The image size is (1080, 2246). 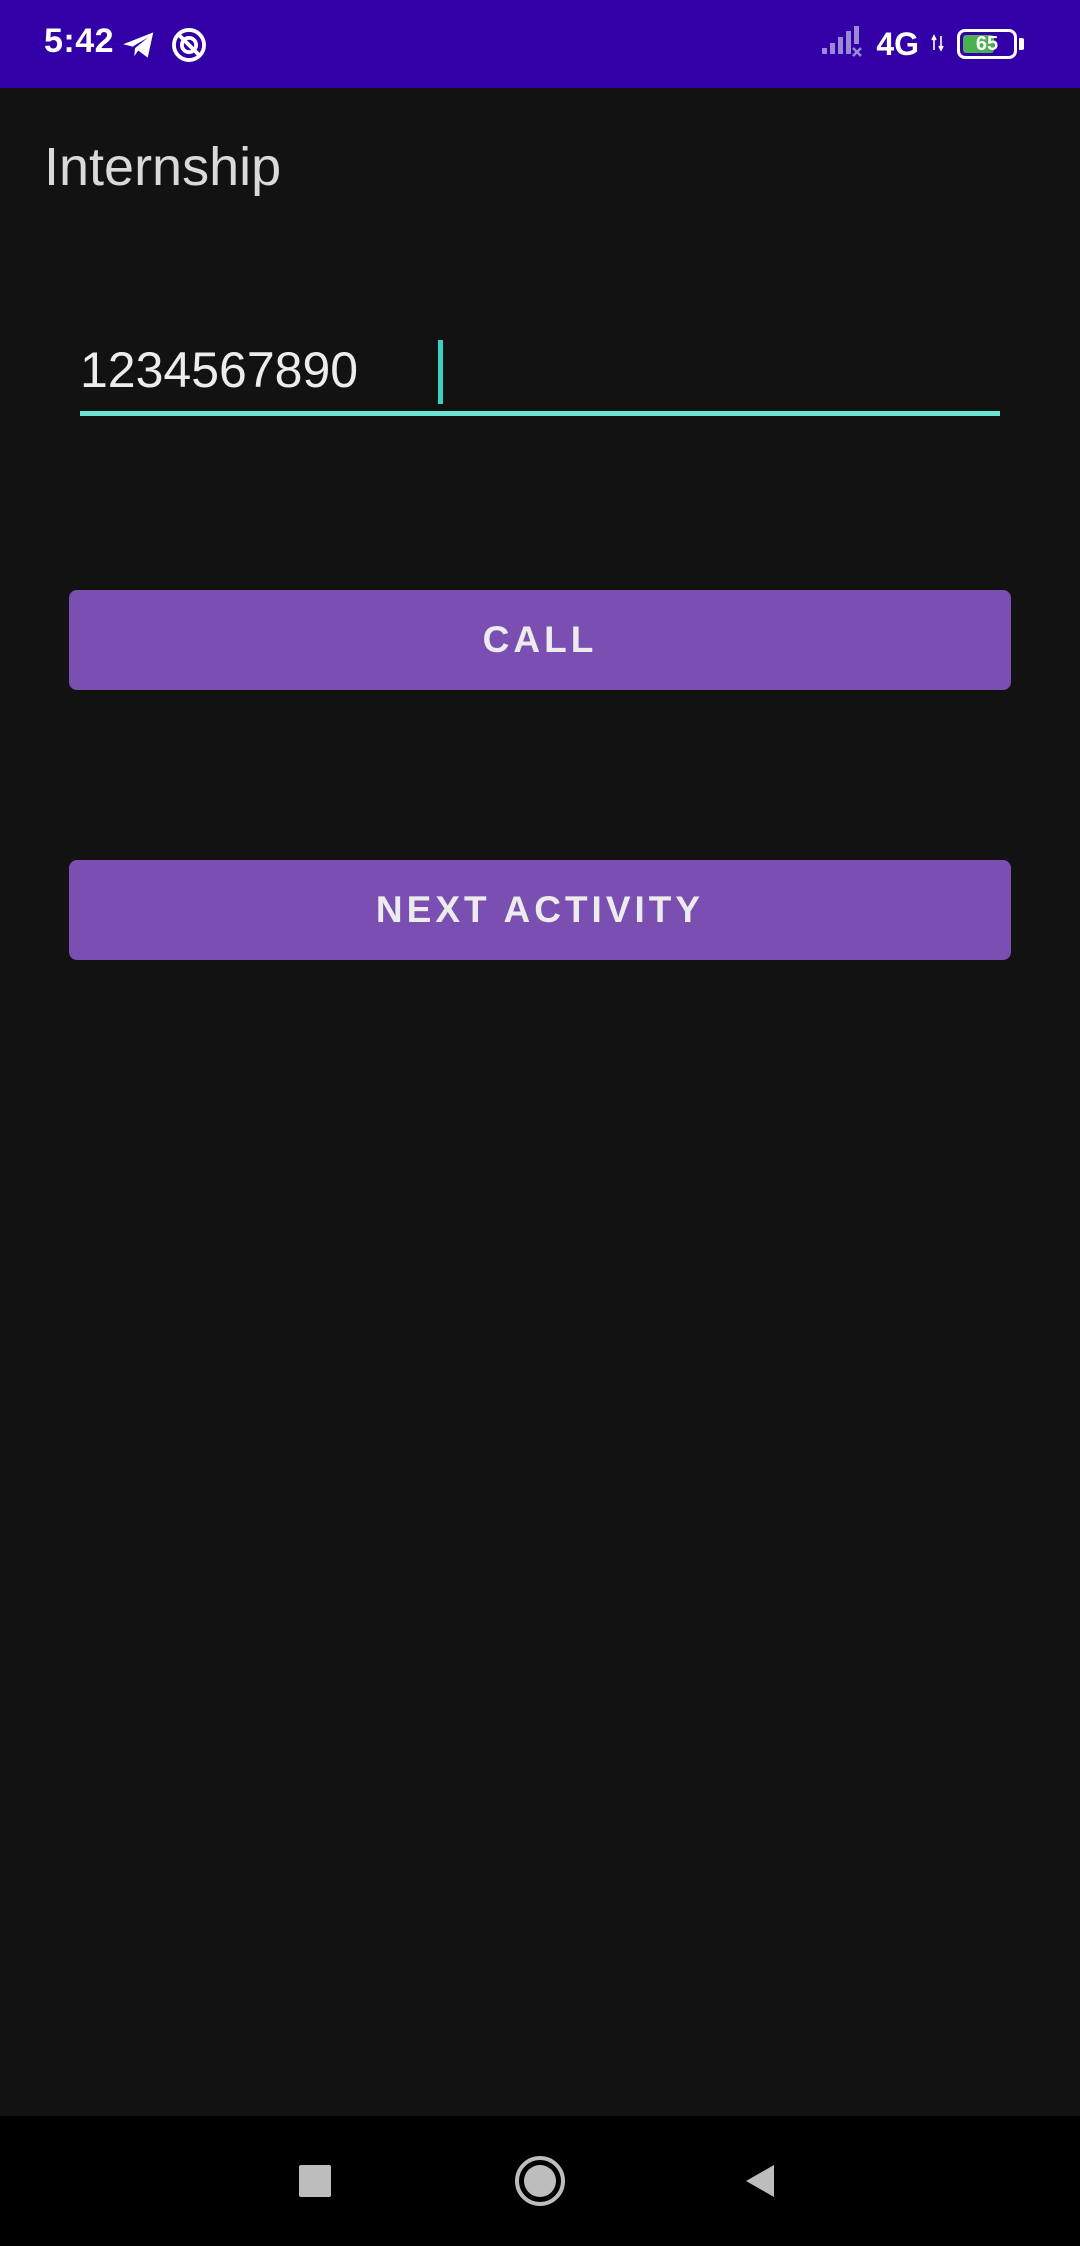 What do you see at coordinates (540, 640) in the screenshot?
I see `call-button: CALL` at bounding box center [540, 640].